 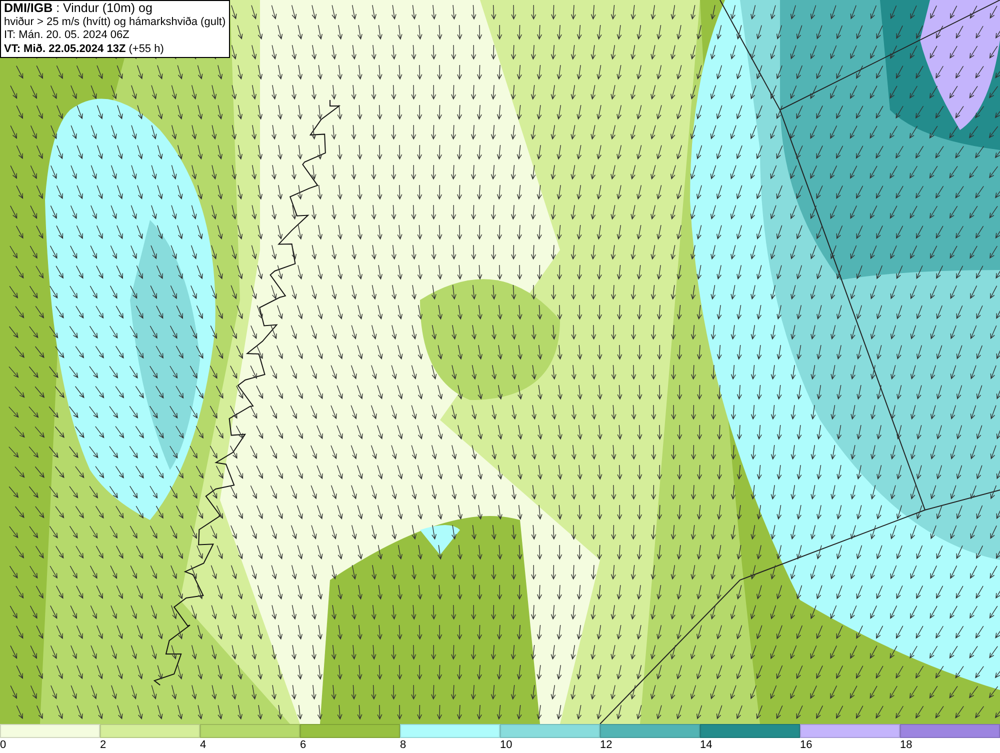 I want to click on legend-label: 8, so click(x=403, y=745).